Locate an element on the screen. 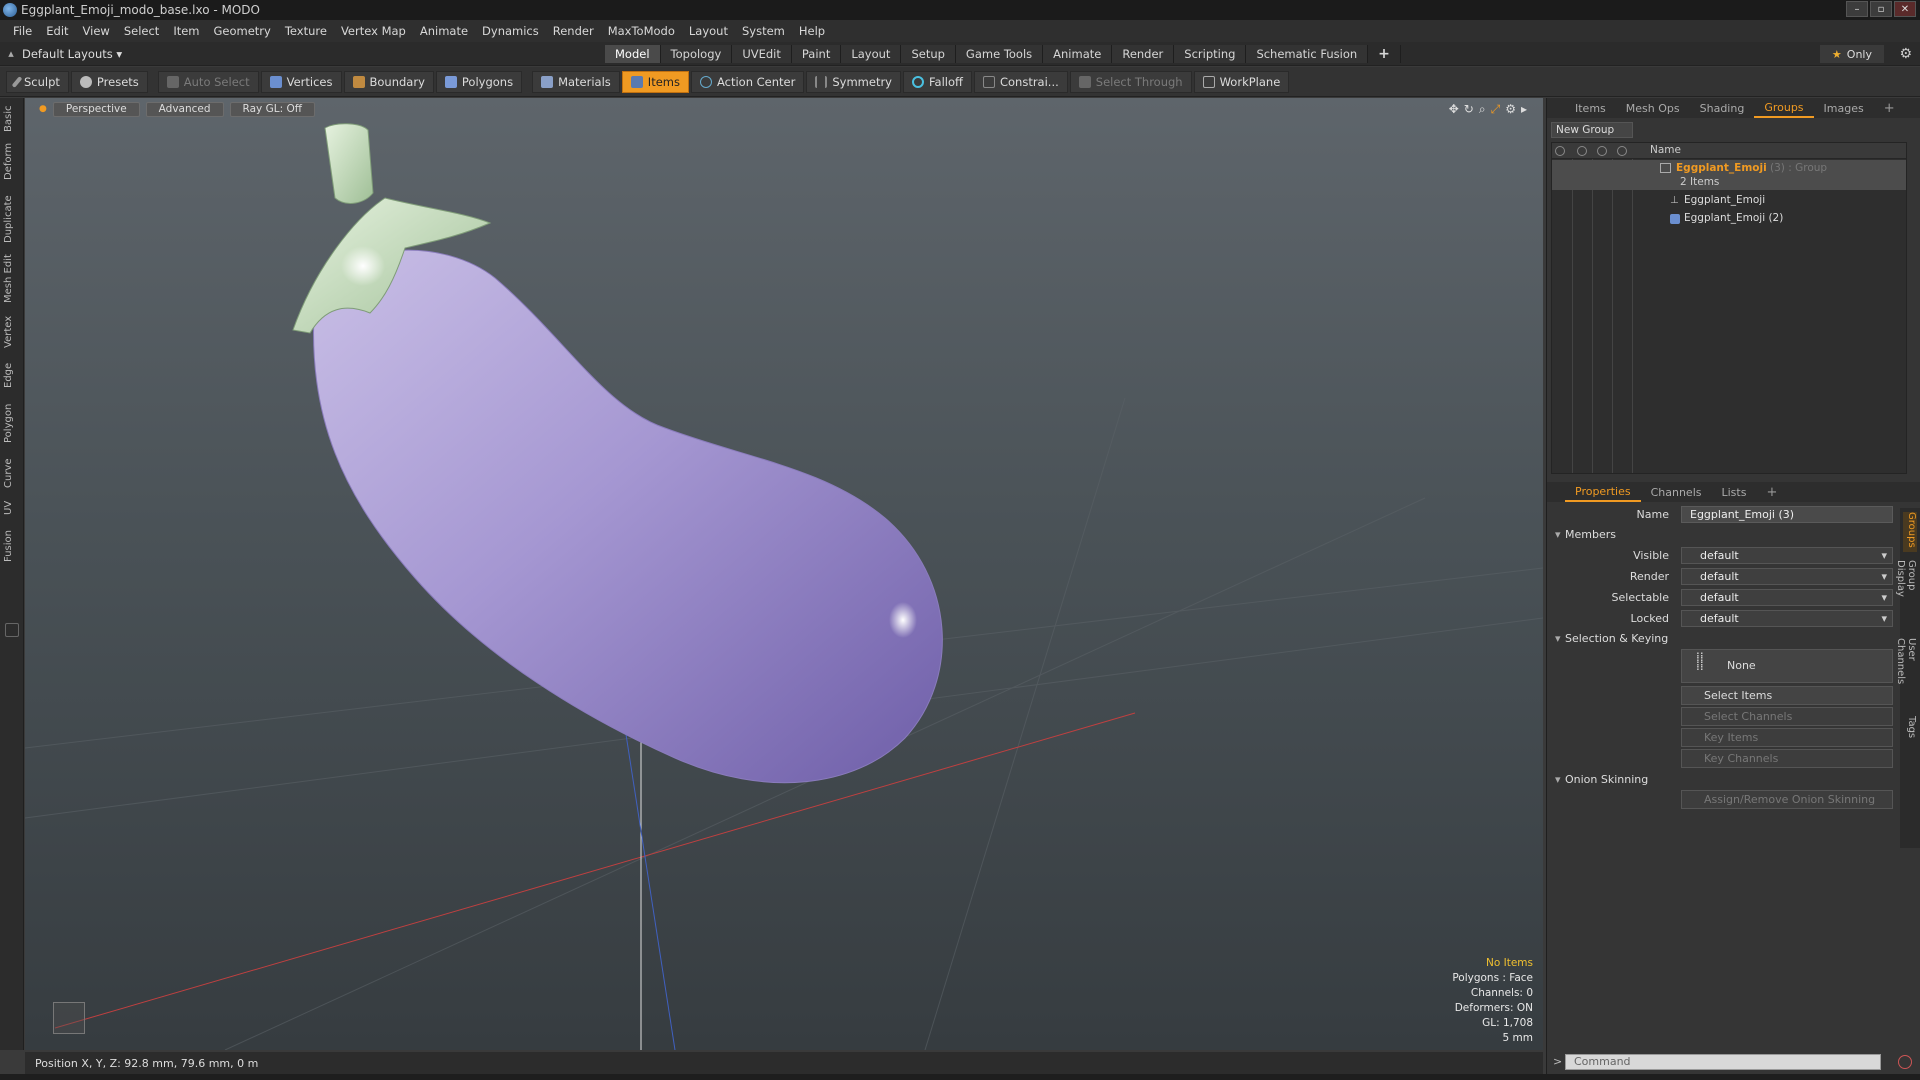  viewport-expand-icon: ▸ is located at coordinates (1524, 109).